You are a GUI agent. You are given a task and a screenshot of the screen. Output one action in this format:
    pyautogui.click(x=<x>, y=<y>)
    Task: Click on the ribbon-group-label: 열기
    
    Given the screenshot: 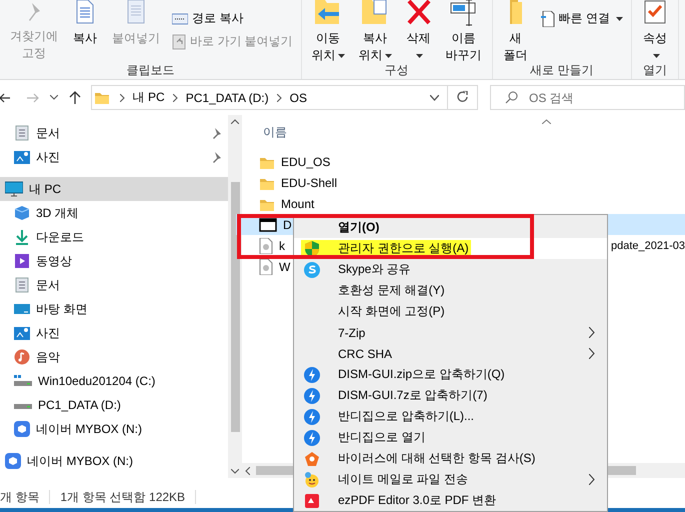 What is the action you would take?
    pyautogui.click(x=655, y=70)
    